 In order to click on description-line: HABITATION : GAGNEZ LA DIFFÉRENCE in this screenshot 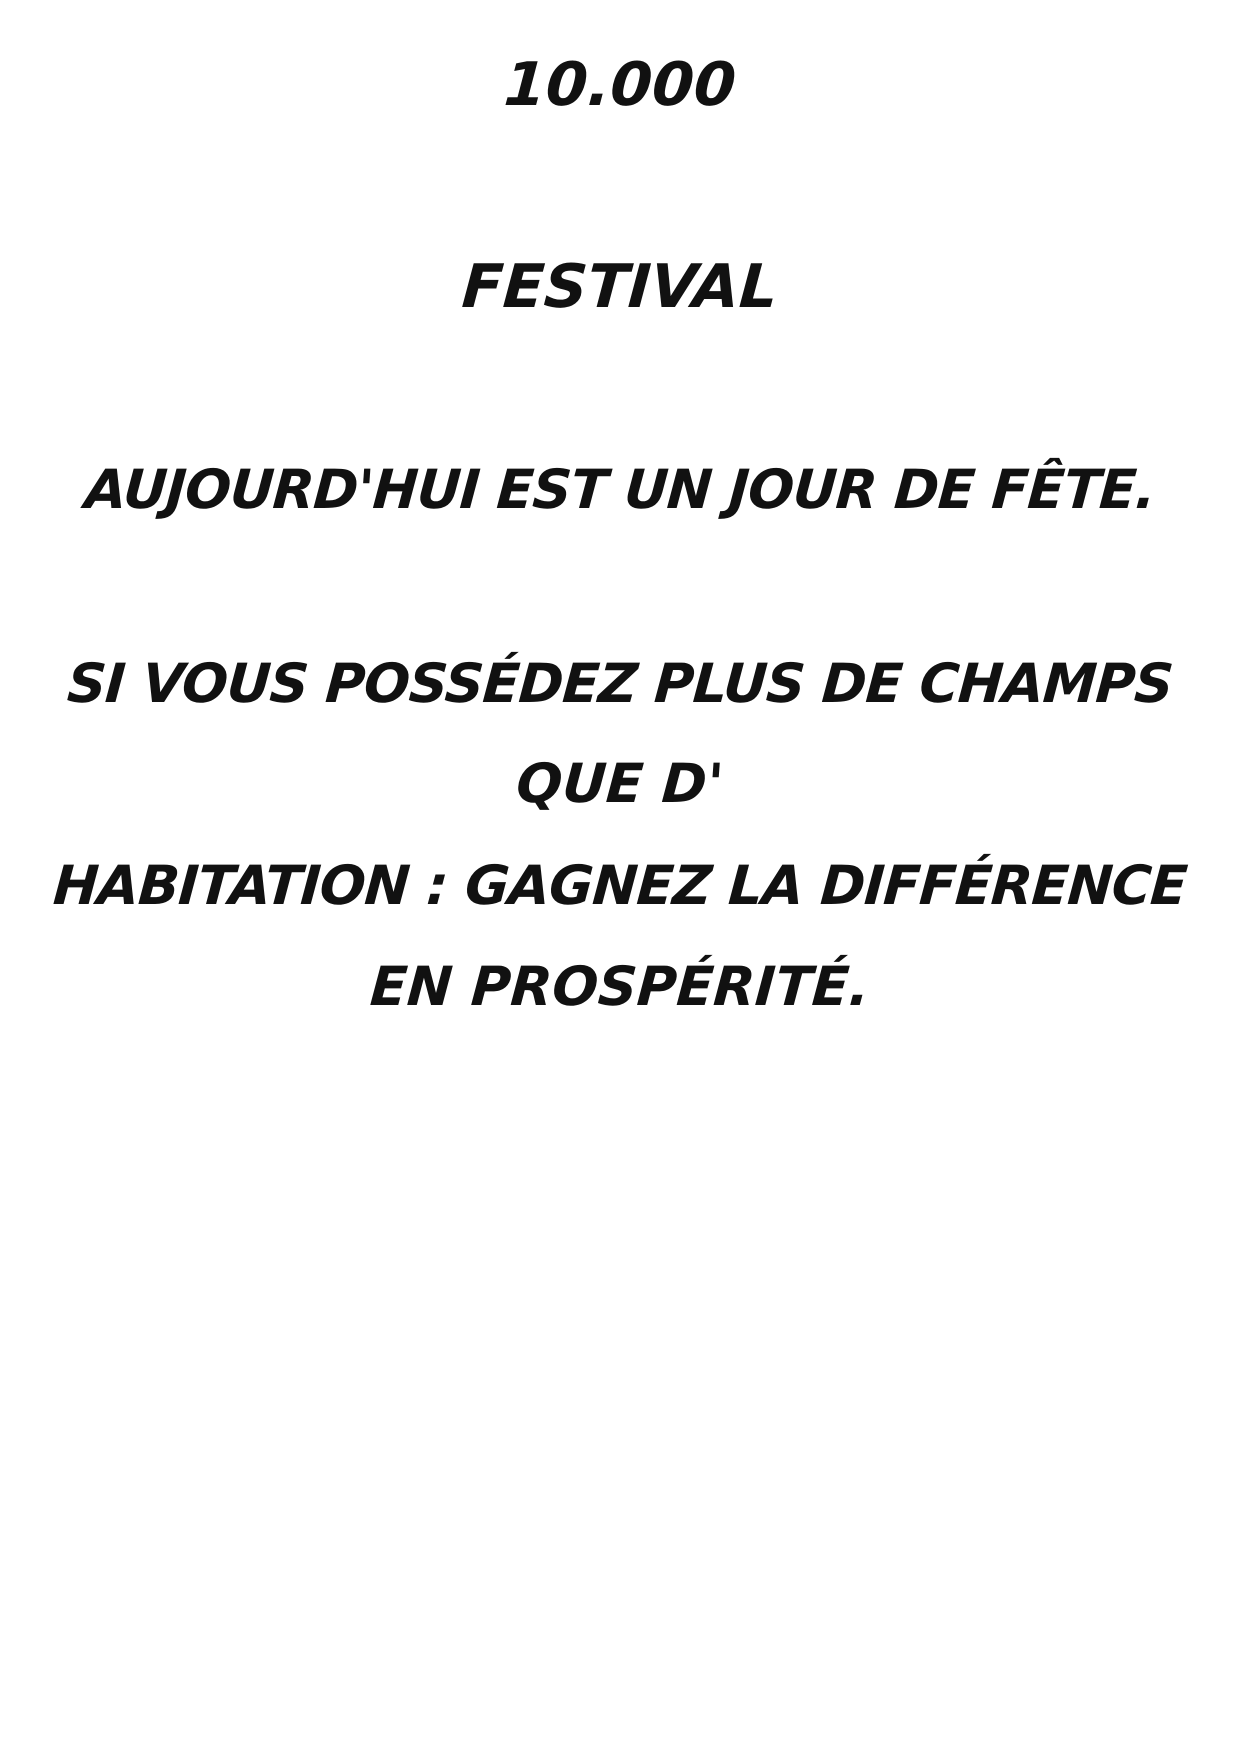, I will do `click(620, 885)`.